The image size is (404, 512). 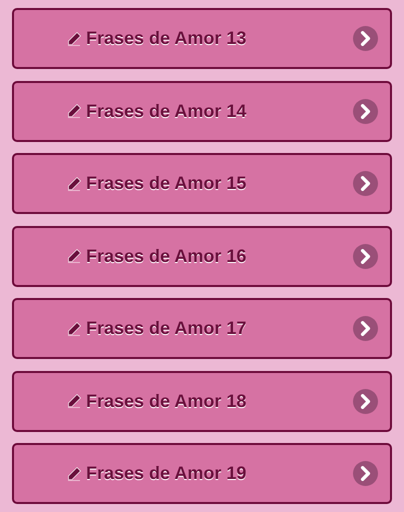 What do you see at coordinates (202, 111) in the screenshot?
I see `list-item: Frases de Amor 14` at bounding box center [202, 111].